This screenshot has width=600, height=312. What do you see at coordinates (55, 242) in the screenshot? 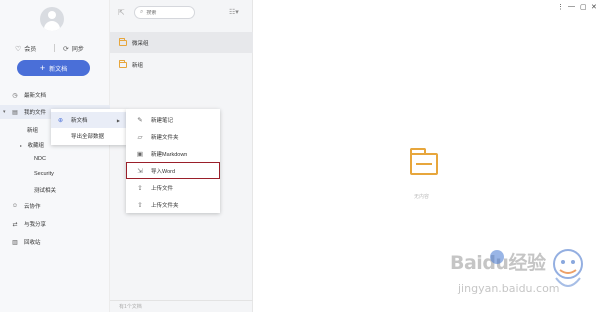
I see `sidebar-item-trash: ▥ 回收站` at bounding box center [55, 242].